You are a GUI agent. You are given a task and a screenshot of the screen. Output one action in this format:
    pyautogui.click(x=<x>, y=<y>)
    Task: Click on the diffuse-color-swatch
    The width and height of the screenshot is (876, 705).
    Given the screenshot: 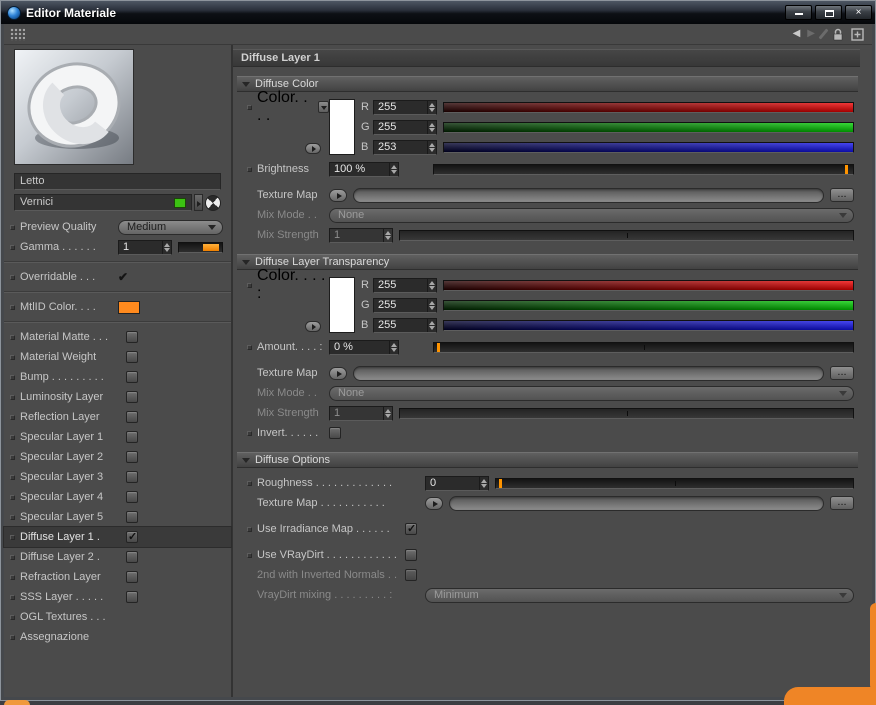 What is the action you would take?
    pyautogui.click(x=342, y=127)
    